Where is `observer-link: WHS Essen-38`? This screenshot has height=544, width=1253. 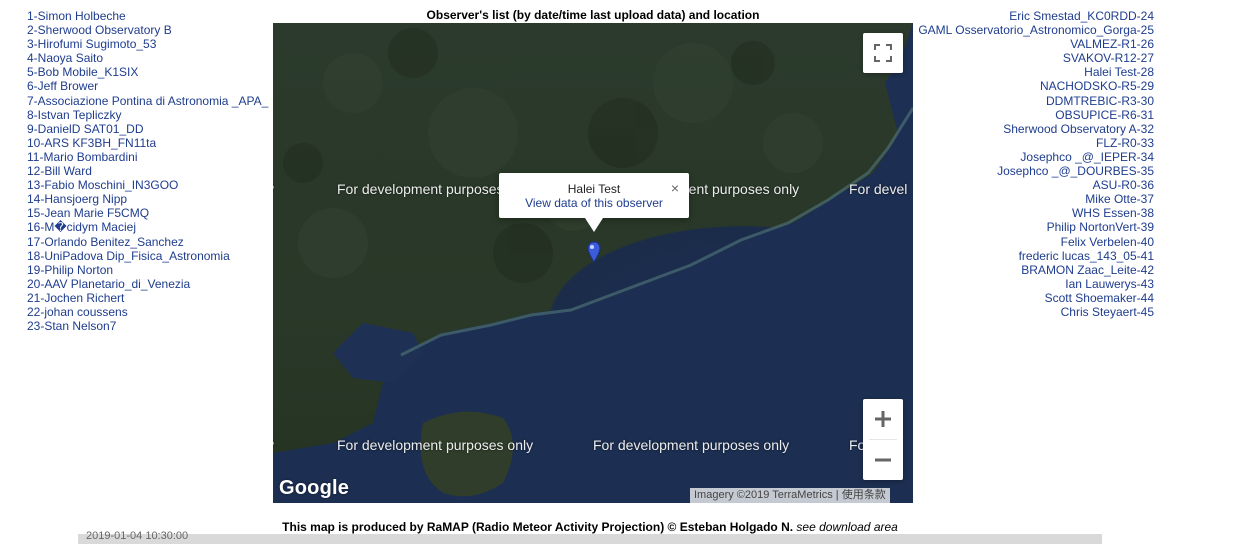 observer-link: WHS Essen-38 is located at coordinates (1024, 213).